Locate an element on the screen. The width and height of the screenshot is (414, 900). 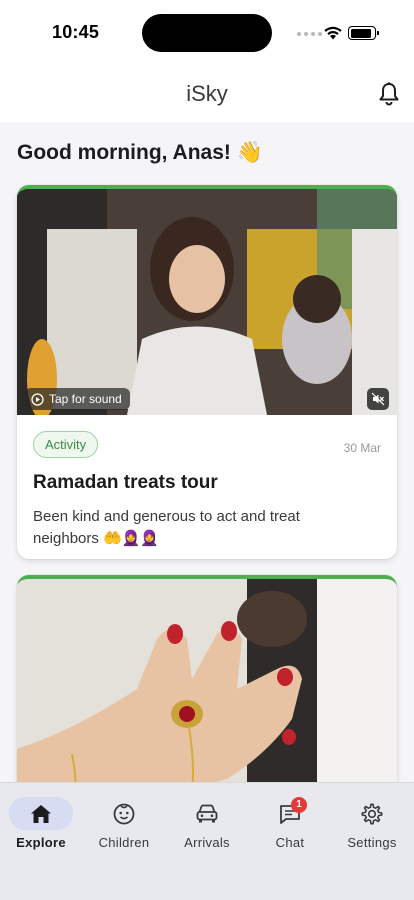
nav-arrivals: Arrivals is located at coordinates (207, 823).